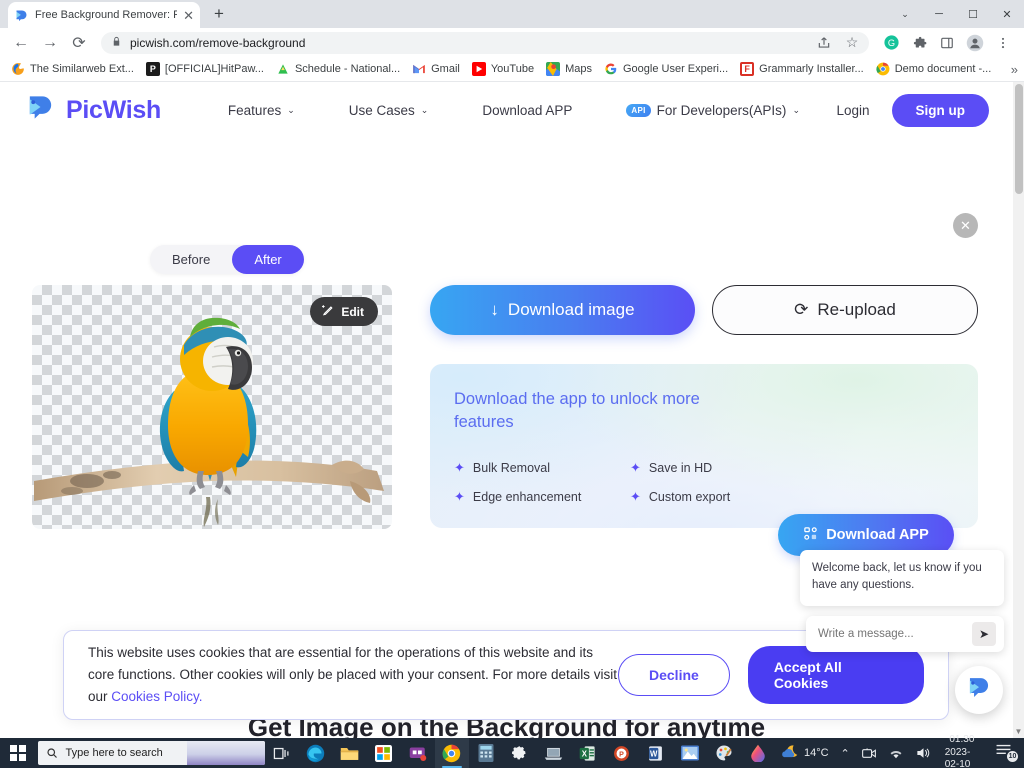 Image resolution: width=1024 pixels, height=772 pixels. Describe the element at coordinates (562, 310) in the screenshot. I see `download-image-button: ↓ Download image` at that location.